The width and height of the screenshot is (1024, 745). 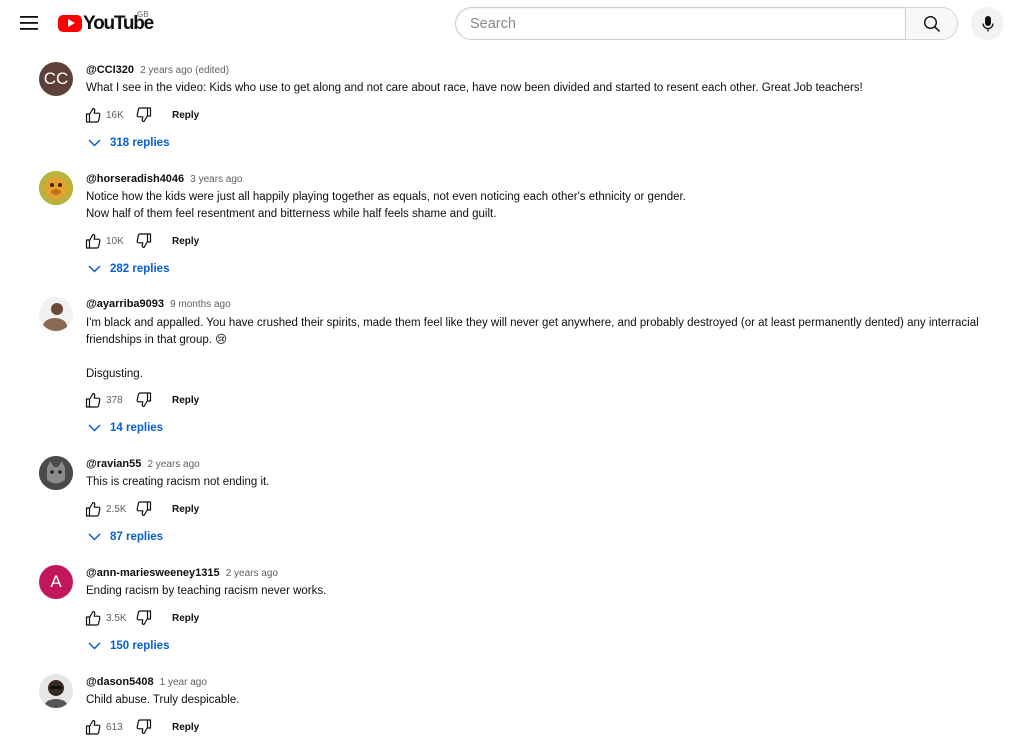 I want to click on comment-header: @ann-mariesweeney1315 2 years ago, so click(x=182, y=573).